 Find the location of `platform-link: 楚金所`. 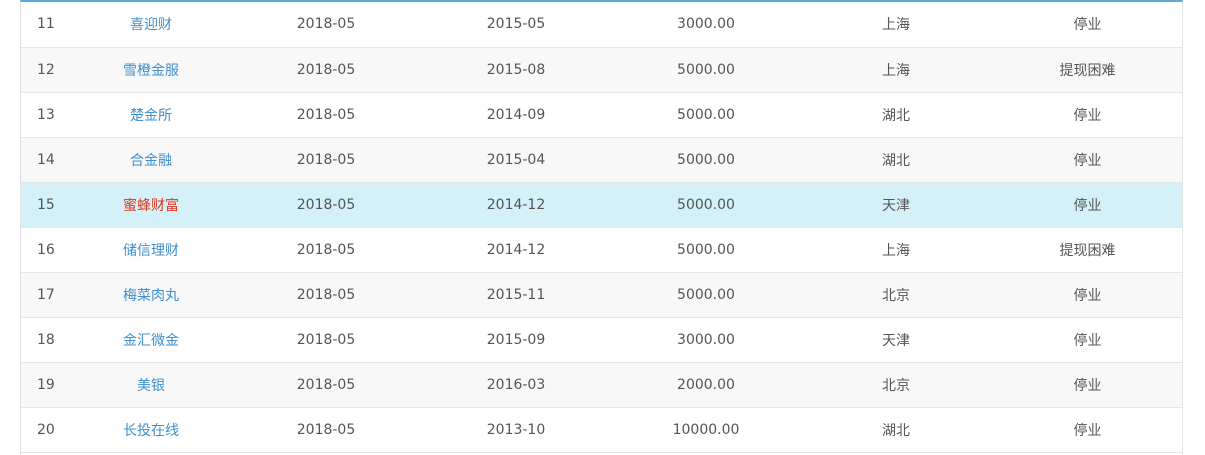

platform-link: 楚金所 is located at coordinates (151, 116).